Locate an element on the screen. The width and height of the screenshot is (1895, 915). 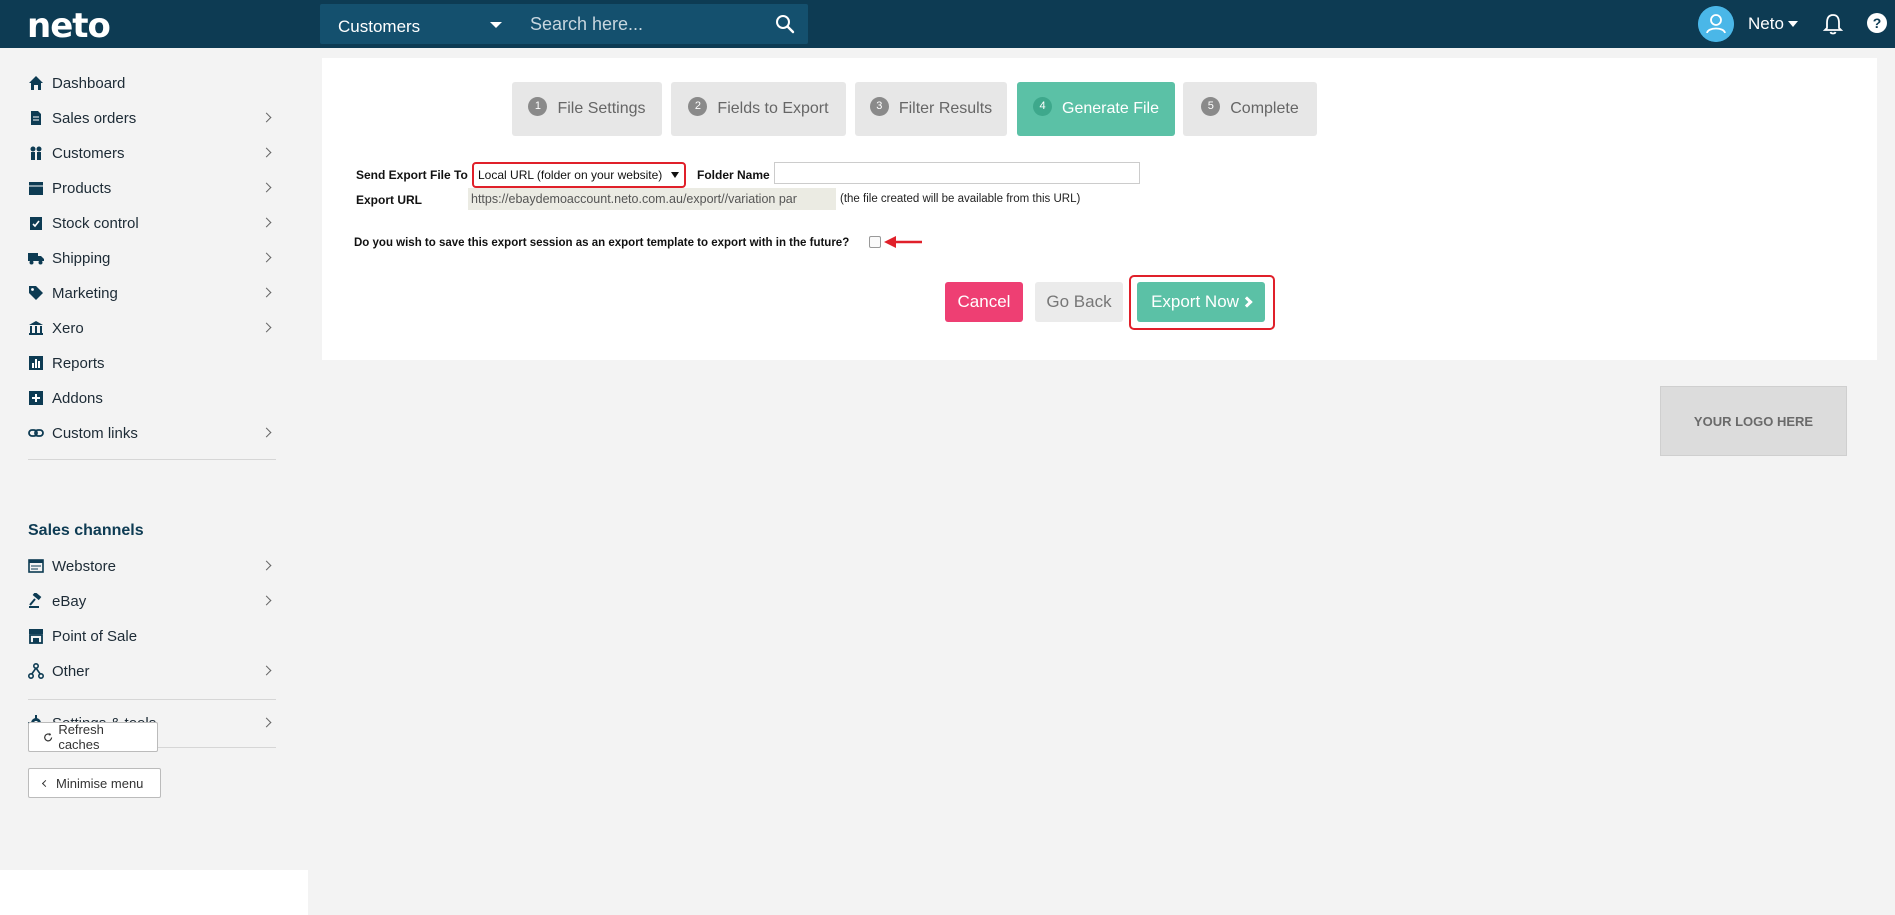
go-back-button: Go Back is located at coordinates (1079, 302).